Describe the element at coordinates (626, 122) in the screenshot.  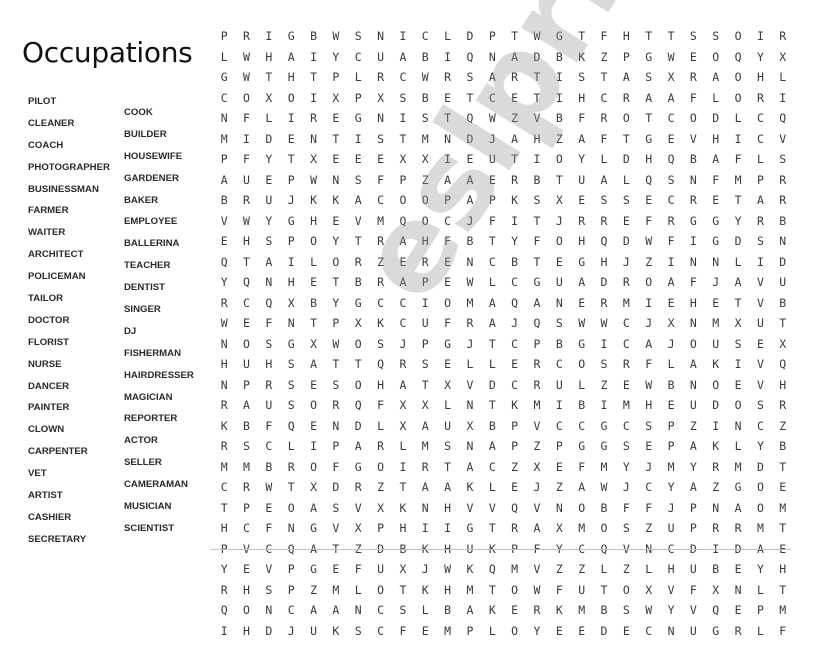
I see `grid-letter: O` at that location.